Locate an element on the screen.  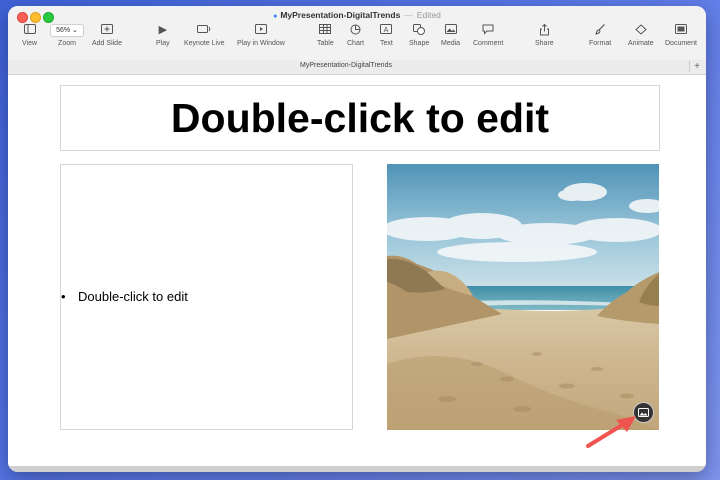
share-icon is located at coordinates (544, 30).